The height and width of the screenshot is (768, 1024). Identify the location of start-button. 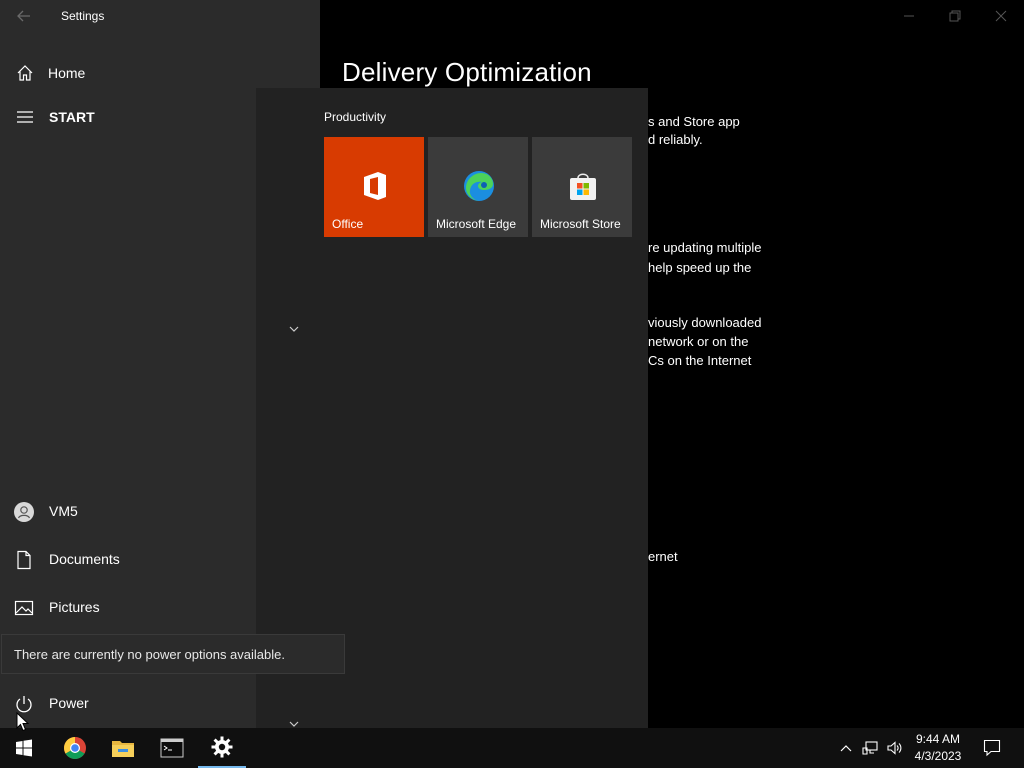
(24, 748).